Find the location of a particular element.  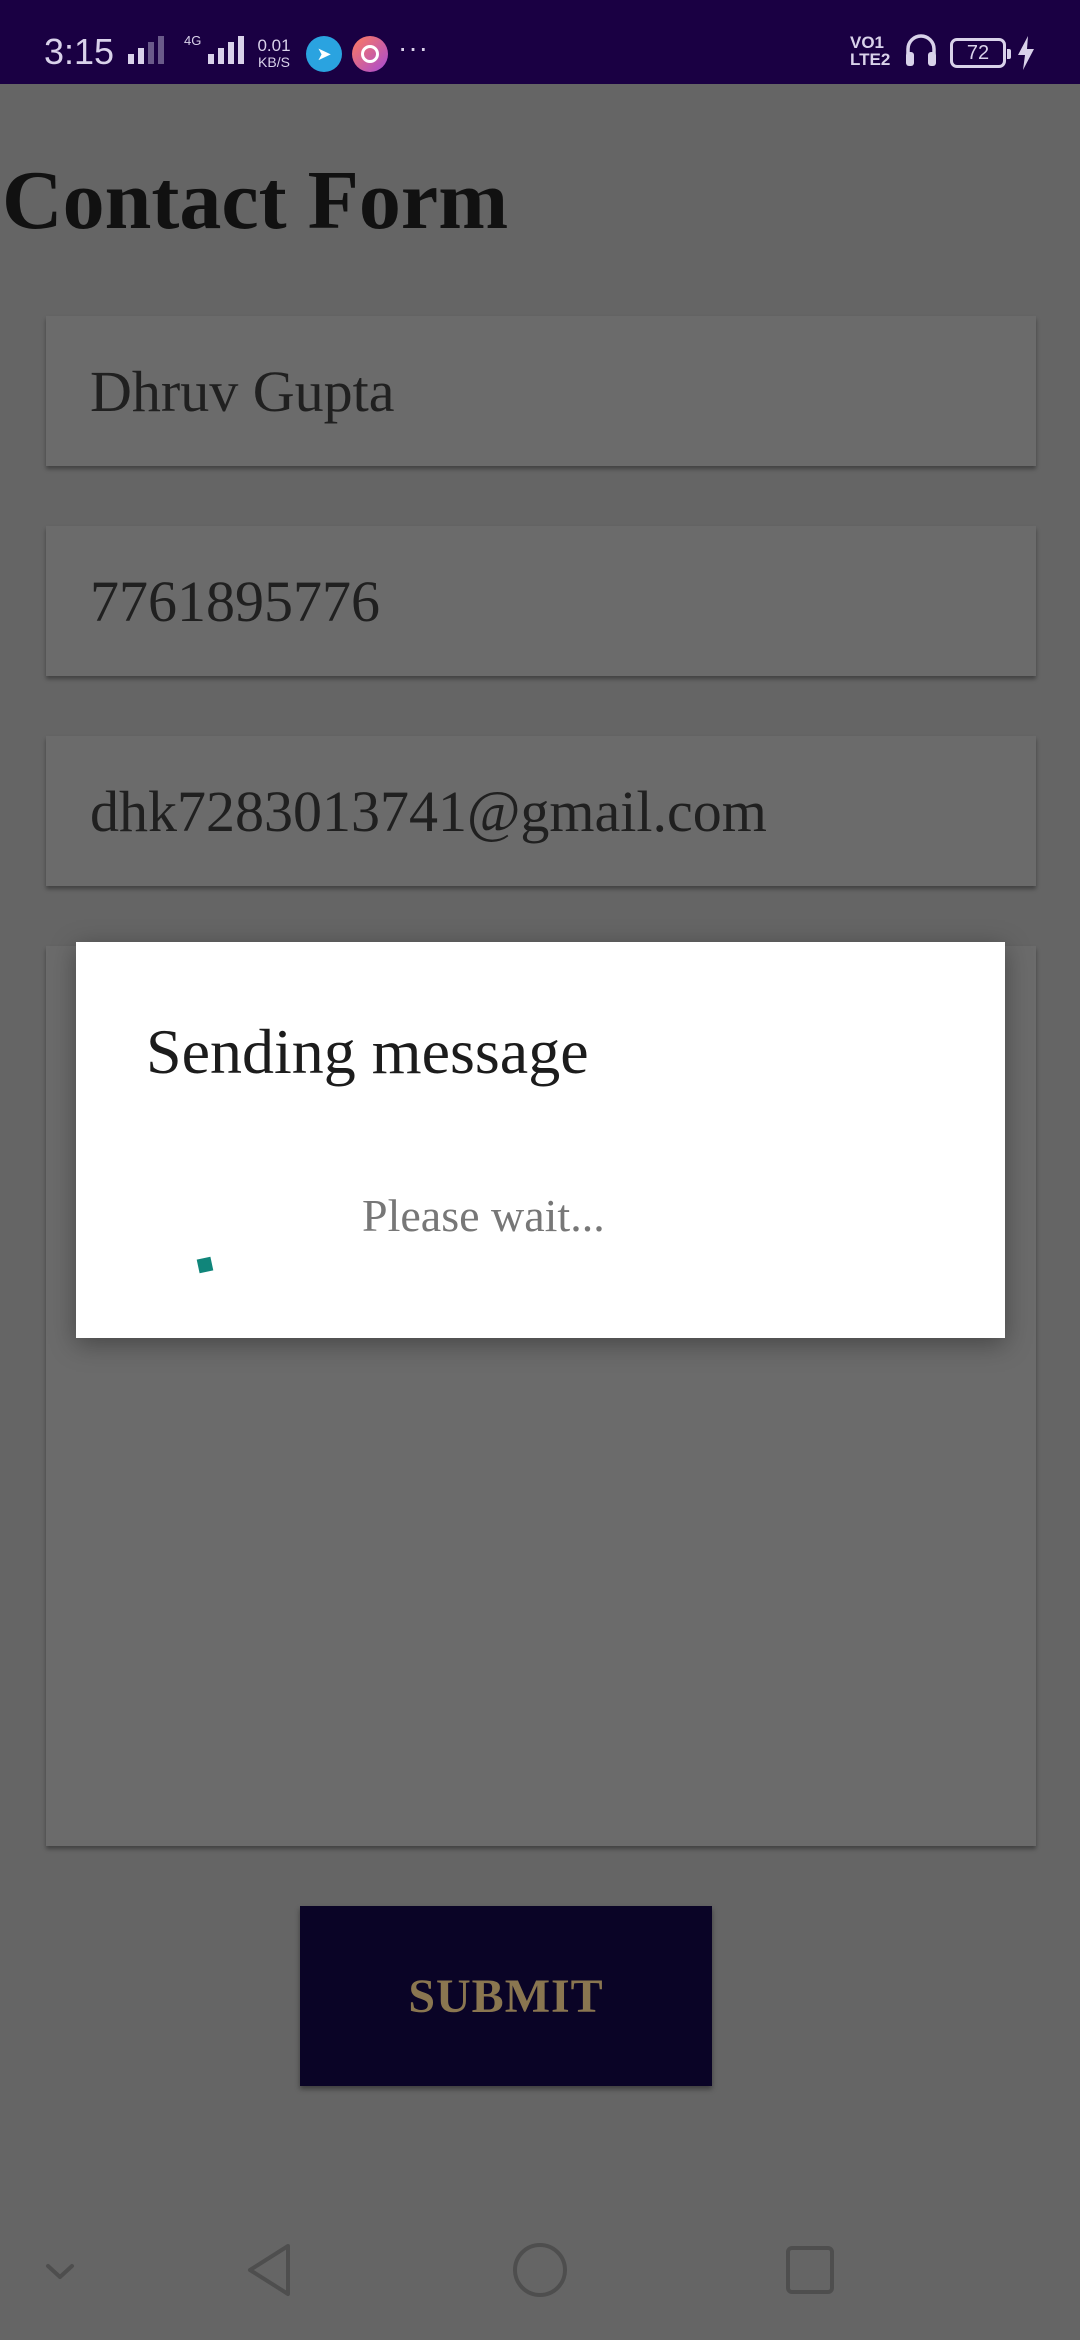

collapse-chevron-icon is located at coordinates (60, 2270).